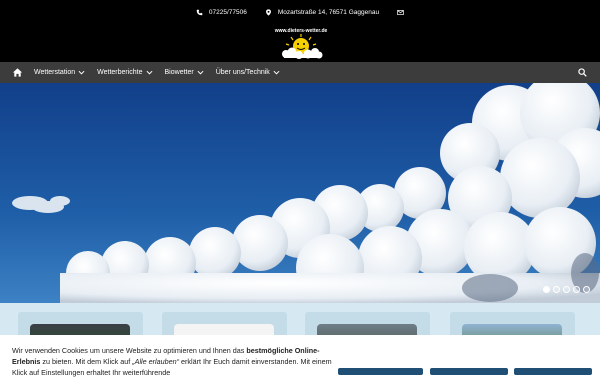 The width and height of the screenshot is (600, 378). Describe the element at coordinates (86, 361) in the screenshot. I see `cookie-text-part: zu bieten. Mit dem Klick auf` at that location.